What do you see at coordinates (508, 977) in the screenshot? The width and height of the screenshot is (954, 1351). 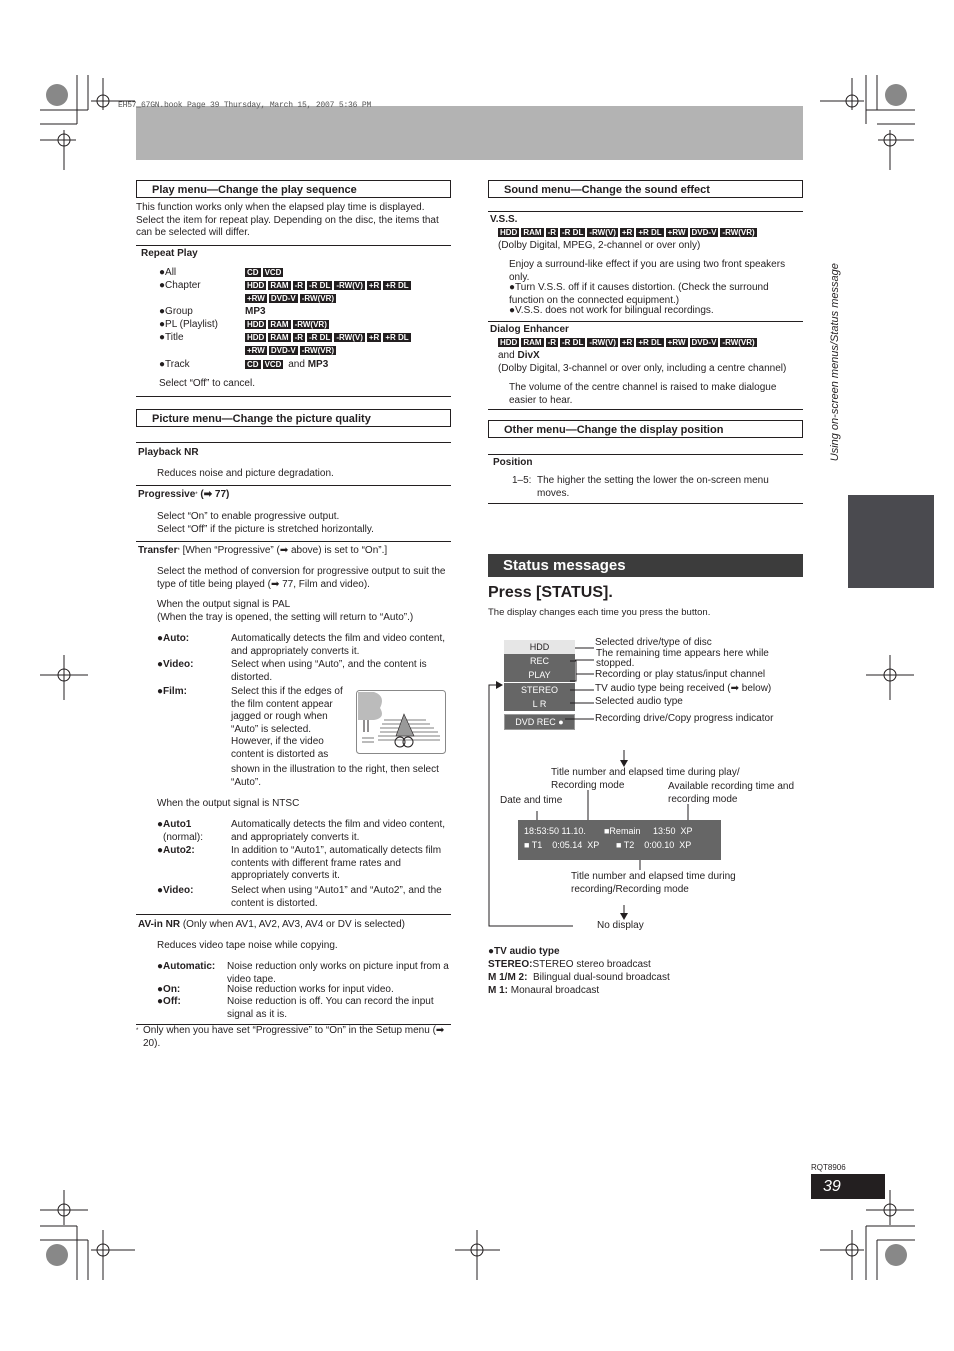 I see `tv-audio-key: M 1/M 2:` at bounding box center [508, 977].